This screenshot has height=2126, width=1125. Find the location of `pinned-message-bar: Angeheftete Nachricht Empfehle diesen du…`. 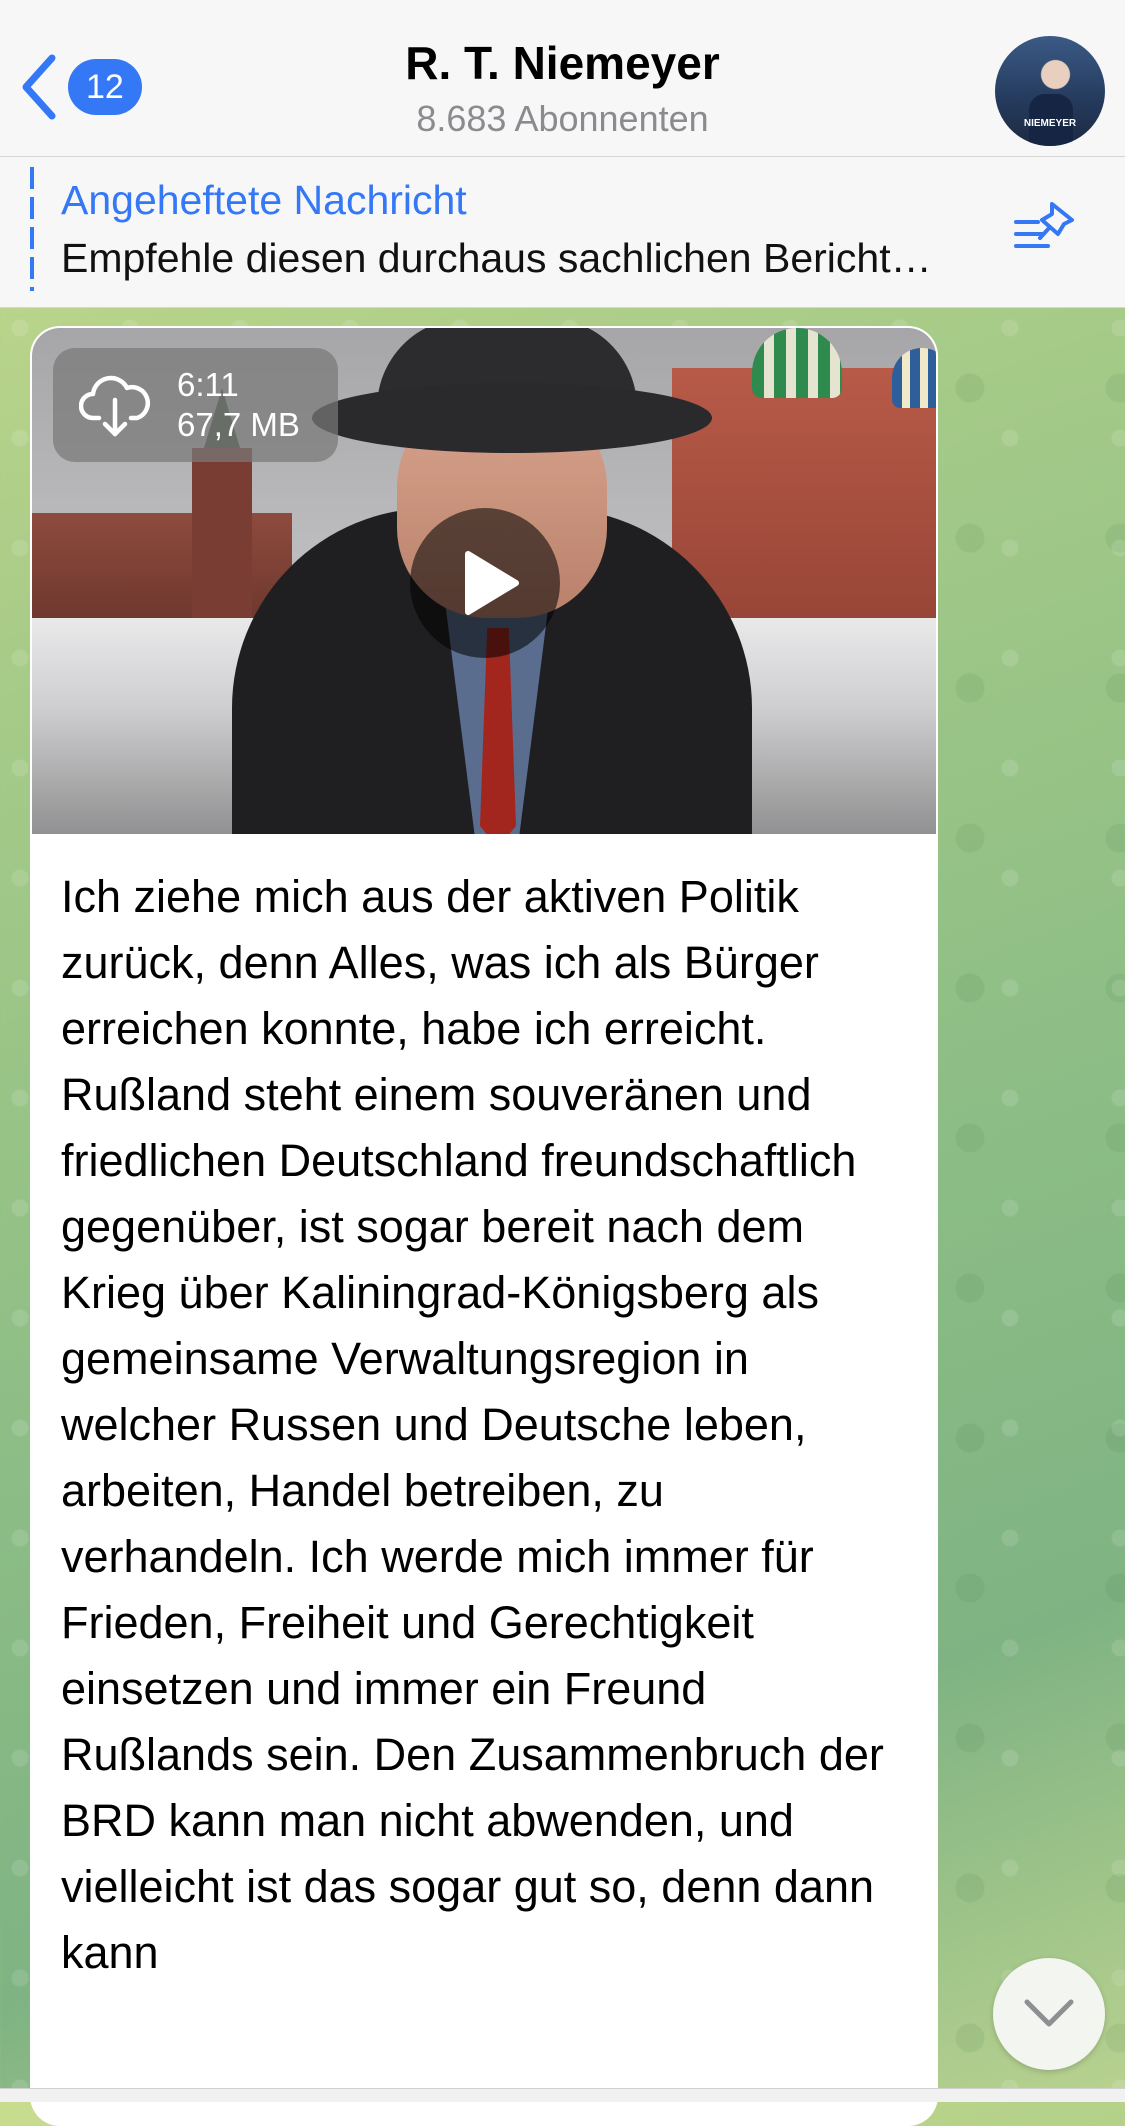

pinned-message-bar: Angeheftete Nachricht Empfehle diesen du… is located at coordinates (562, 232).